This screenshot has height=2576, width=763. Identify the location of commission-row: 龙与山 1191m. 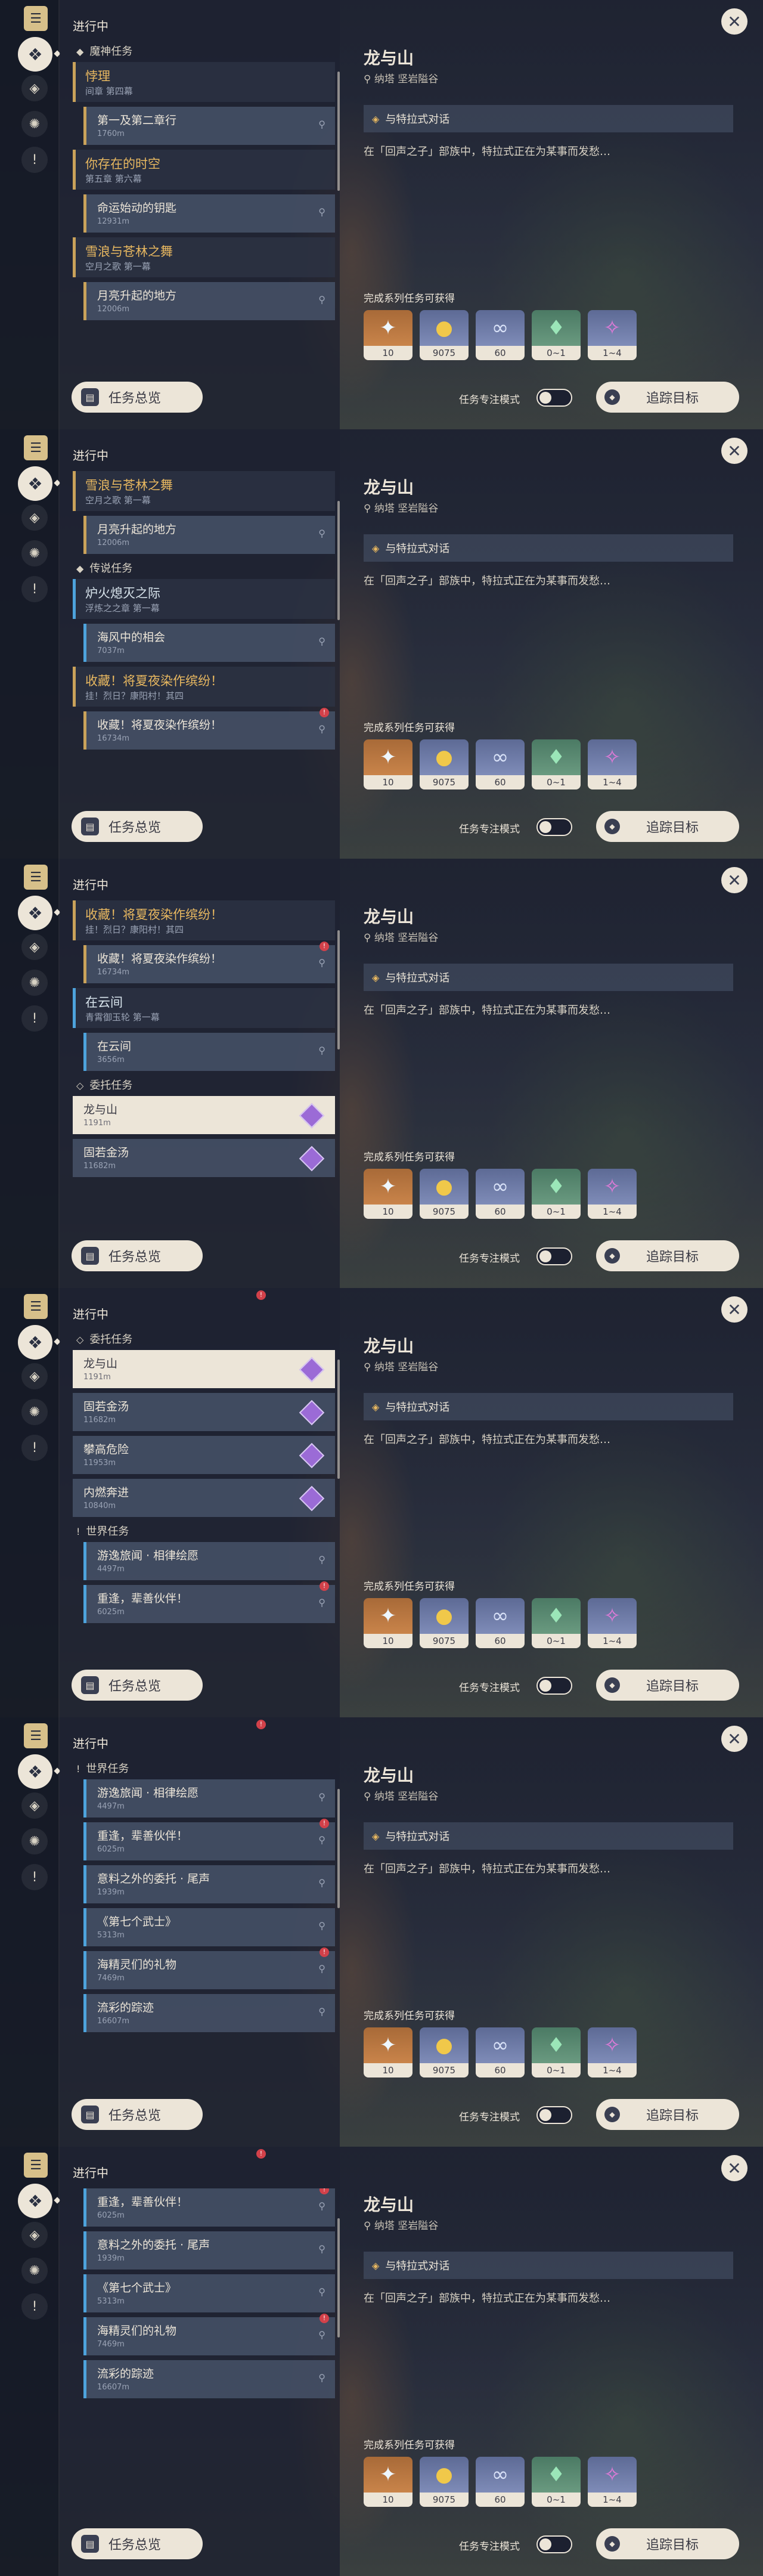
(204, 1369).